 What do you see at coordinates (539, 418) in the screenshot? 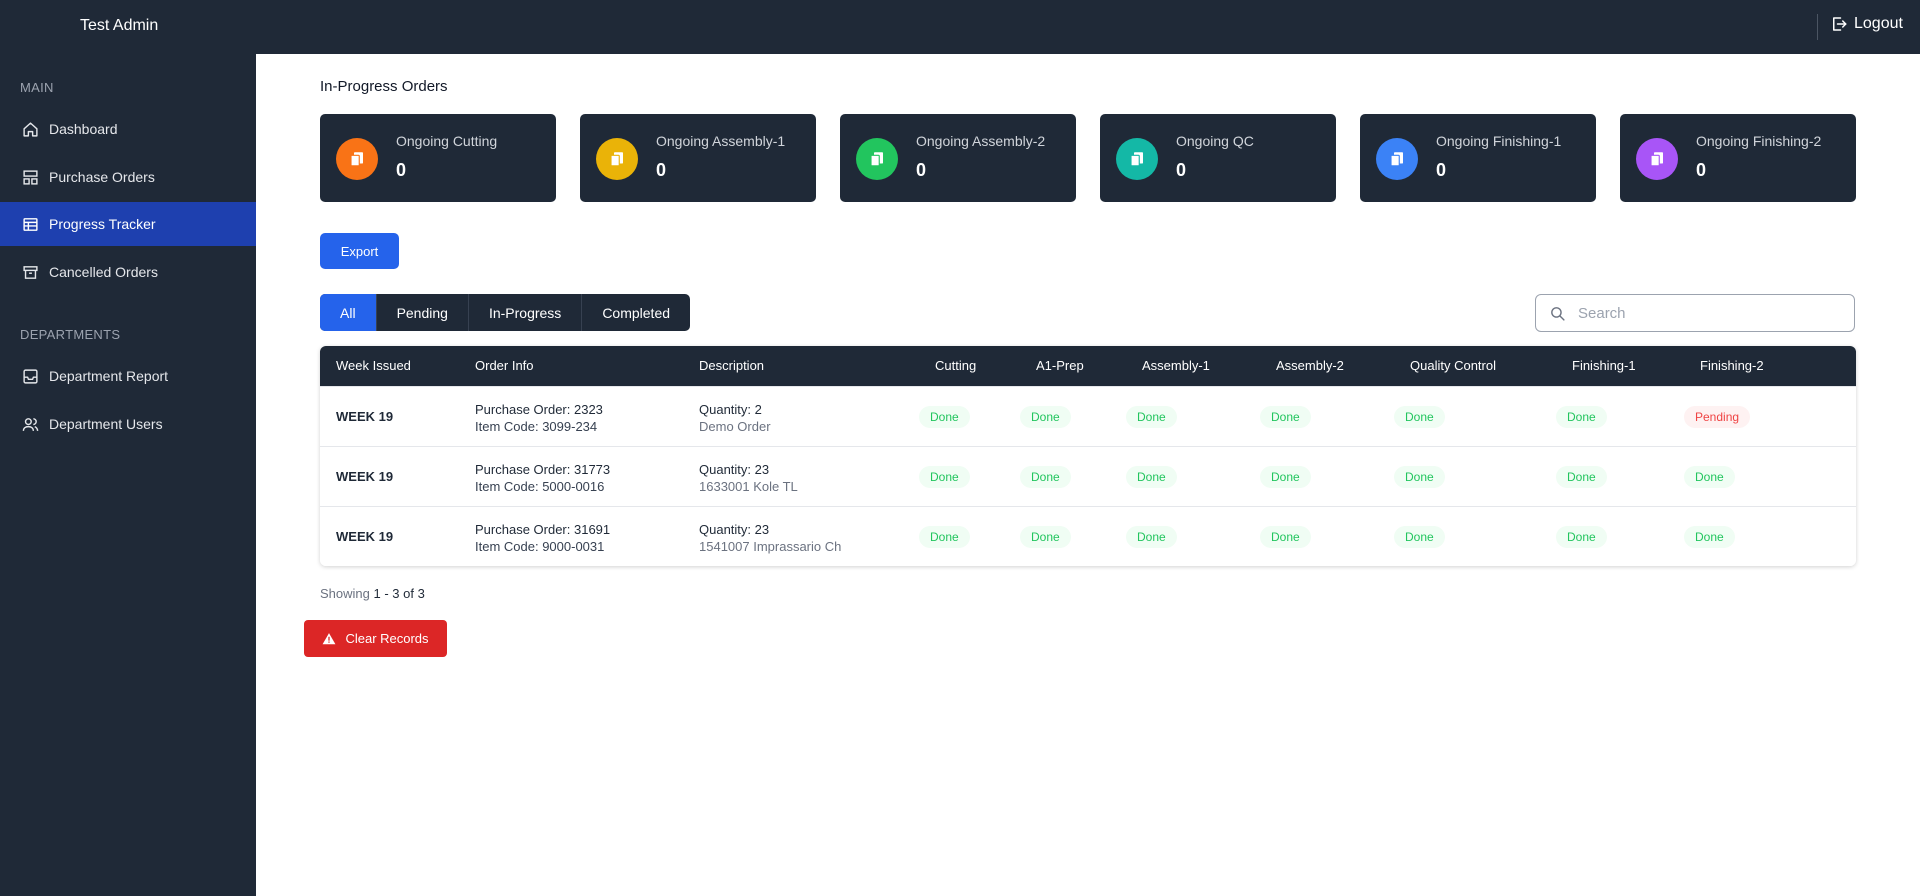
I see `order-info: Purchase Order: 2323 Item Code: 3099-234` at bounding box center [539, 418].